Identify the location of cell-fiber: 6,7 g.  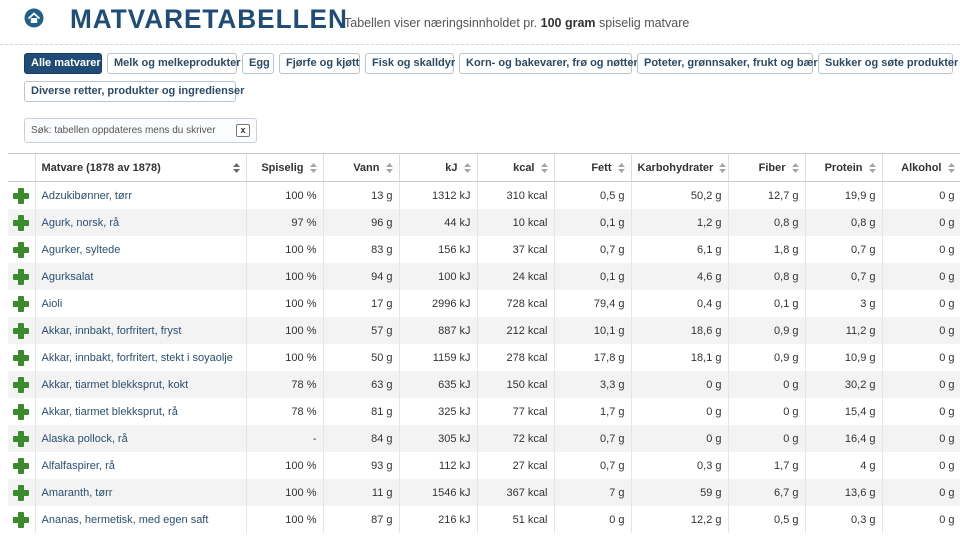
(767, 492).